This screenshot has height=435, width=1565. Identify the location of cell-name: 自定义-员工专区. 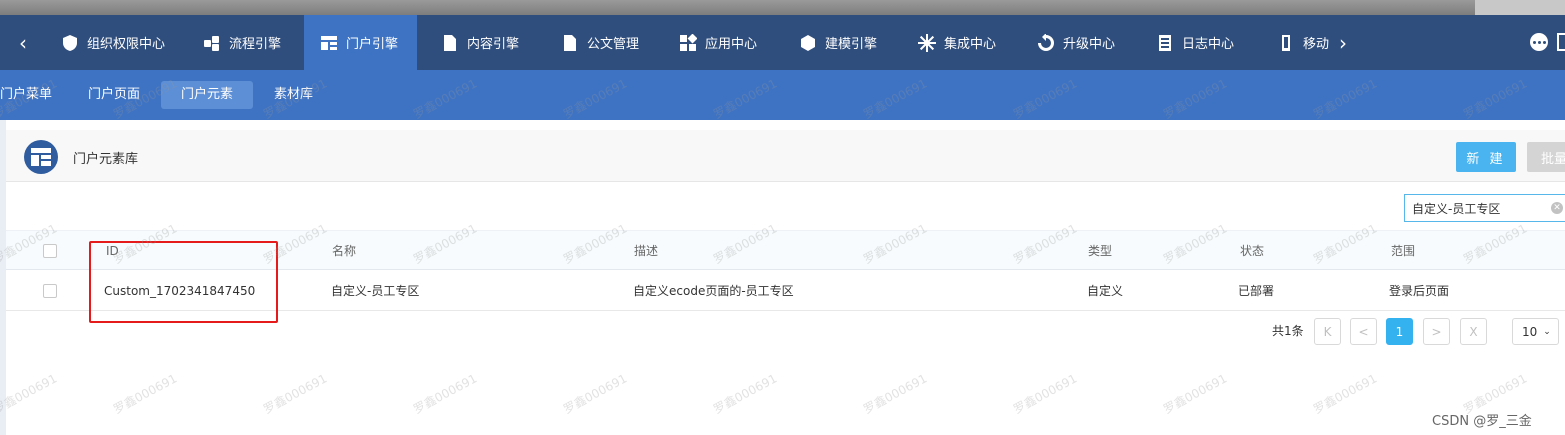
(375, 291).